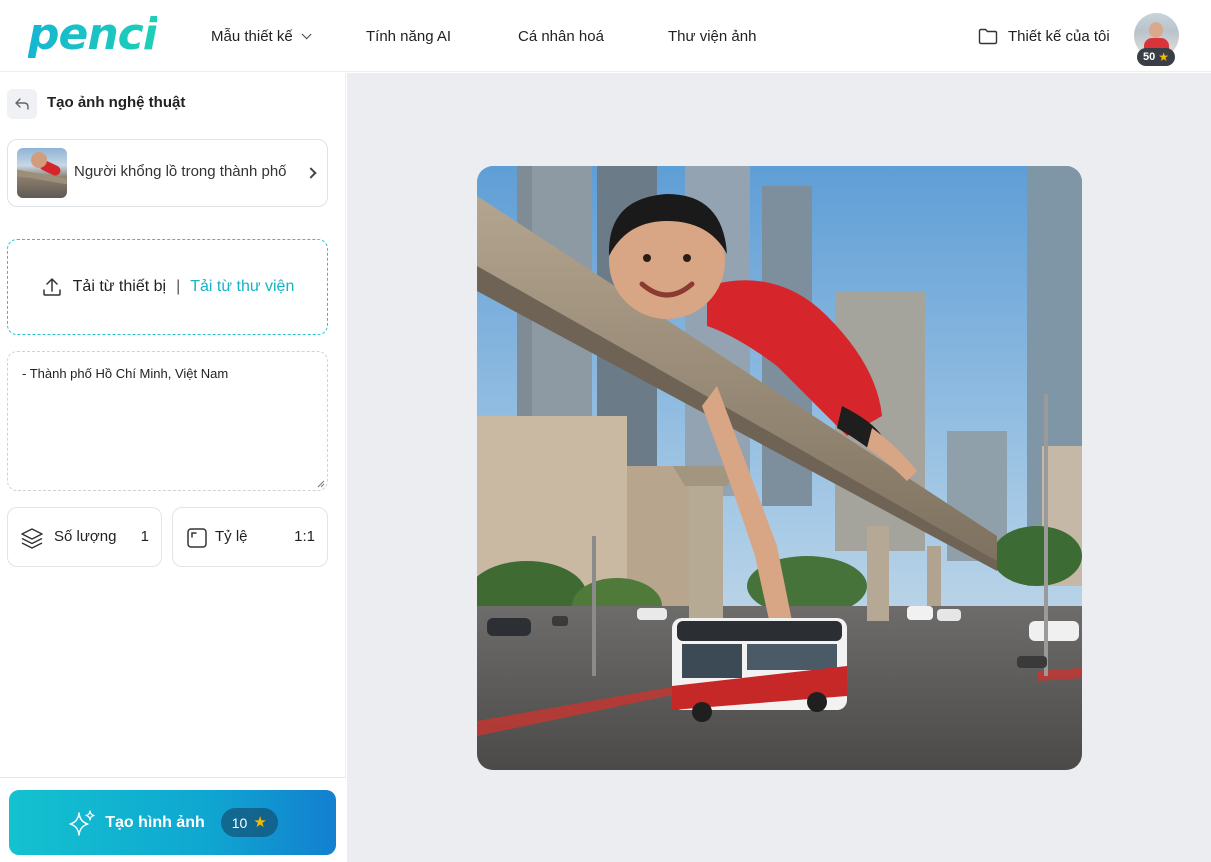 This screenshot has width=1211, height=862. I want to click on template-name: Người khổng lồ trong thành phố, so click(180, 171).